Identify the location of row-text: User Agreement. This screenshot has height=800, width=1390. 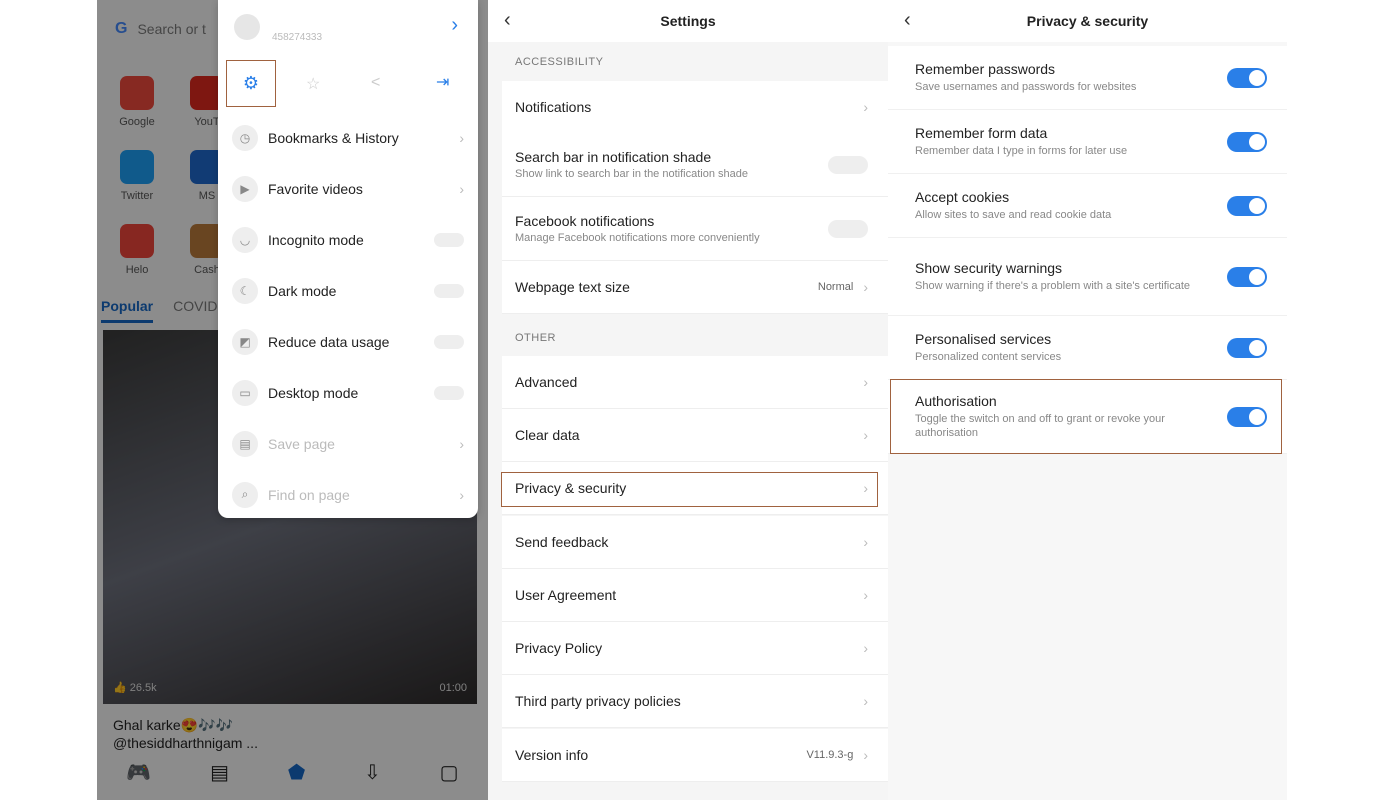
(689, 595).